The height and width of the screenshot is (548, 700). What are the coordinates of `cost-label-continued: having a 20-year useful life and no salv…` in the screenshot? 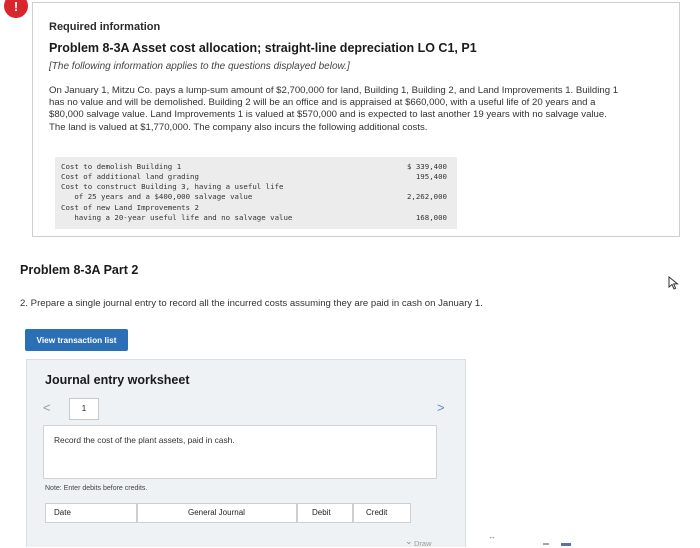 It's located at (177, 217).